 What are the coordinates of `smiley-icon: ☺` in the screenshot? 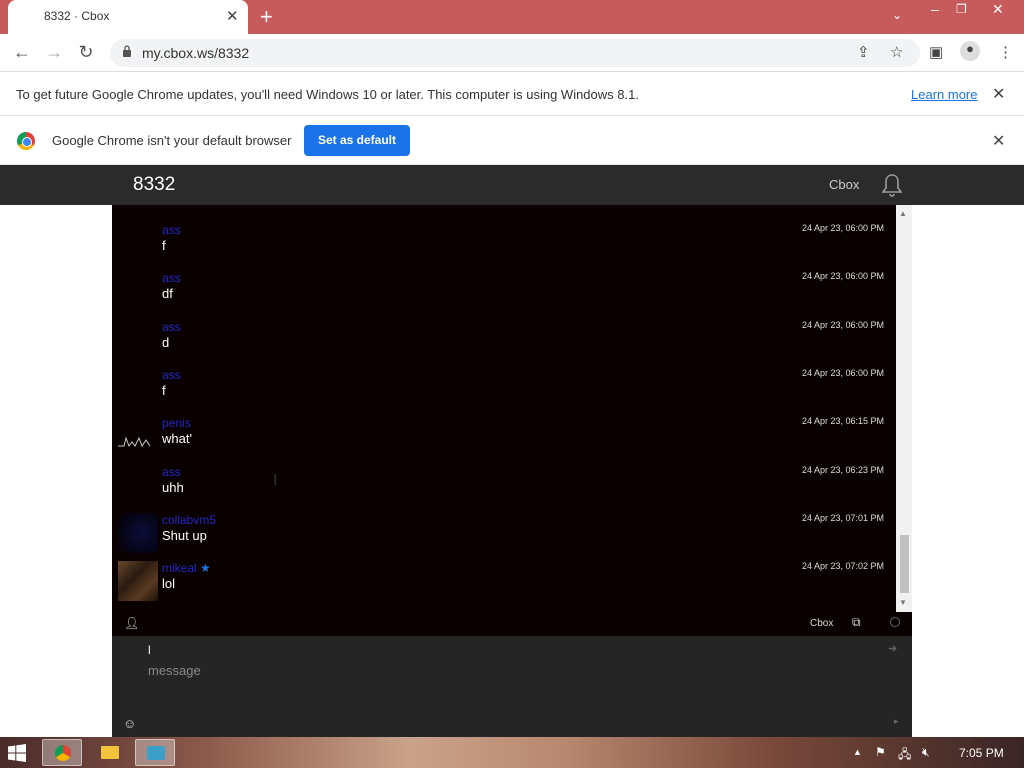 It's located at (129, 723).